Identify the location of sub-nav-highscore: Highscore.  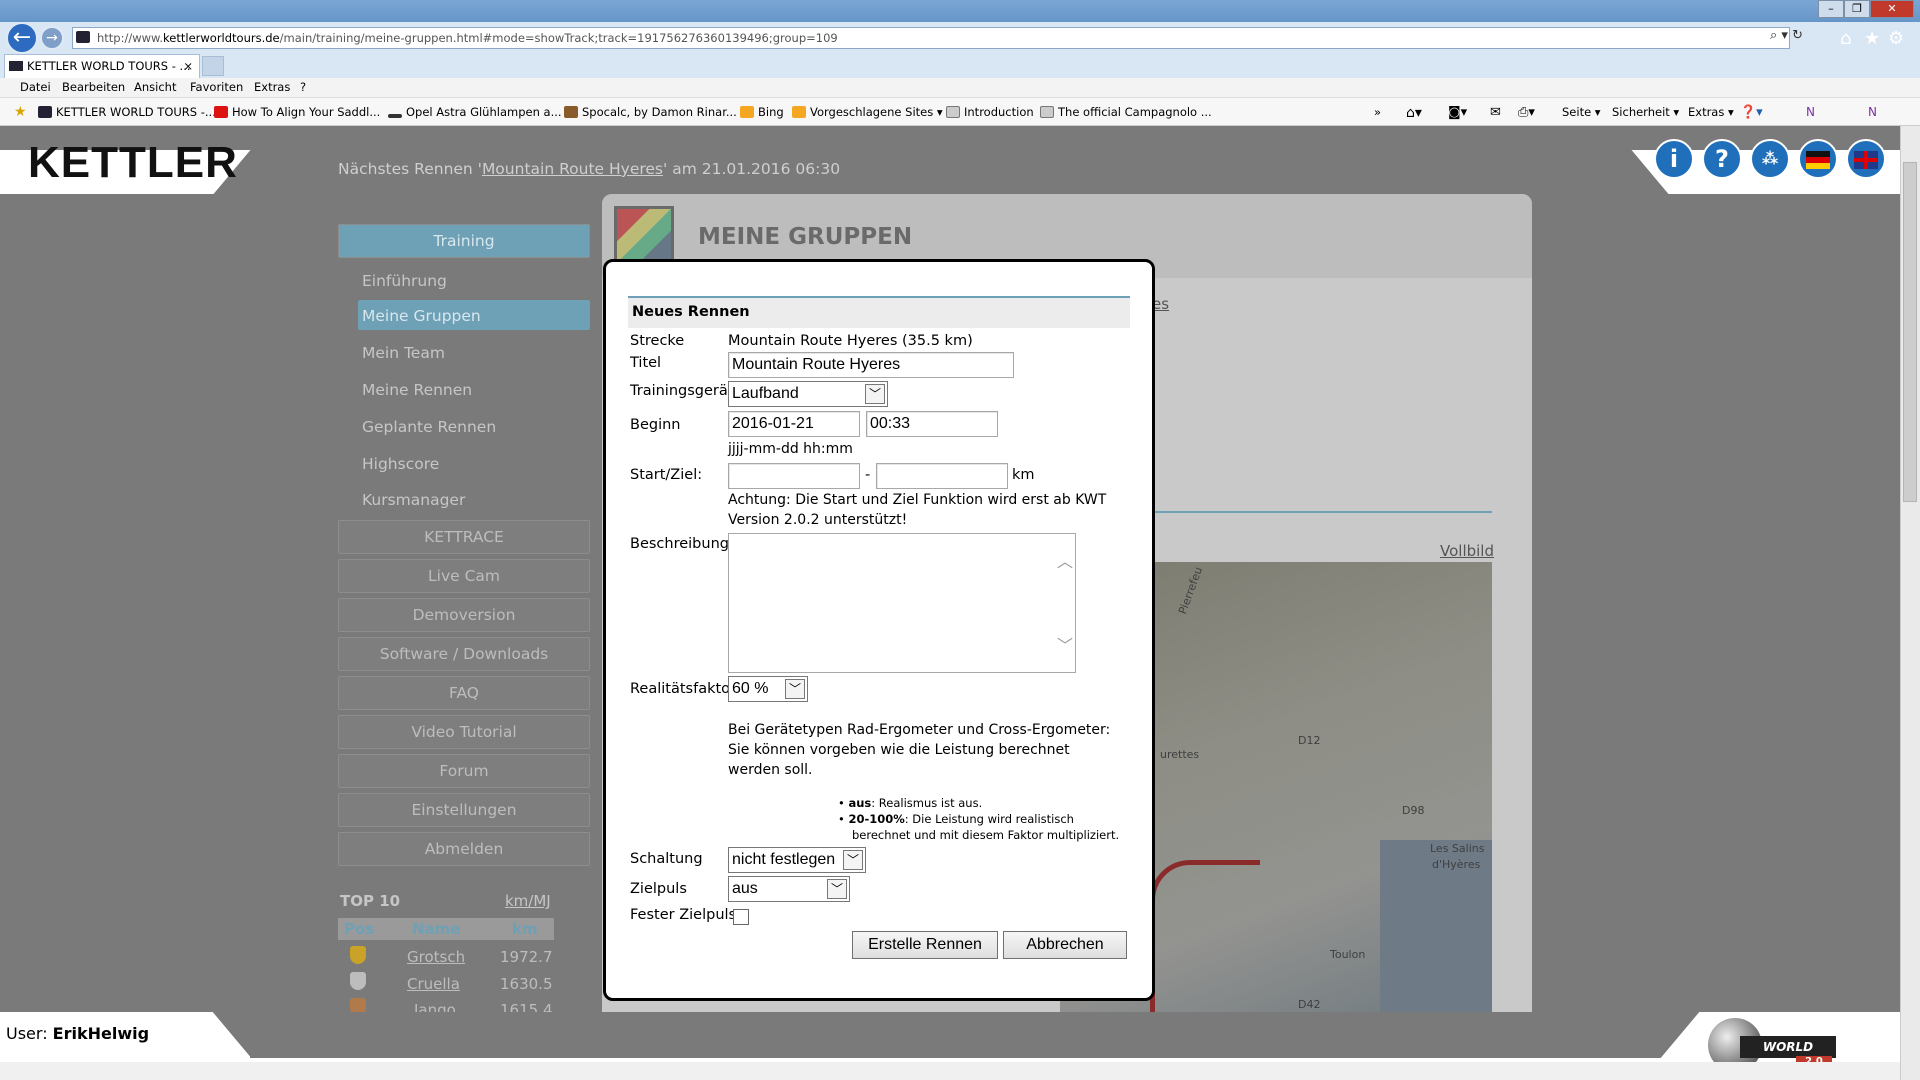
(400, 464).